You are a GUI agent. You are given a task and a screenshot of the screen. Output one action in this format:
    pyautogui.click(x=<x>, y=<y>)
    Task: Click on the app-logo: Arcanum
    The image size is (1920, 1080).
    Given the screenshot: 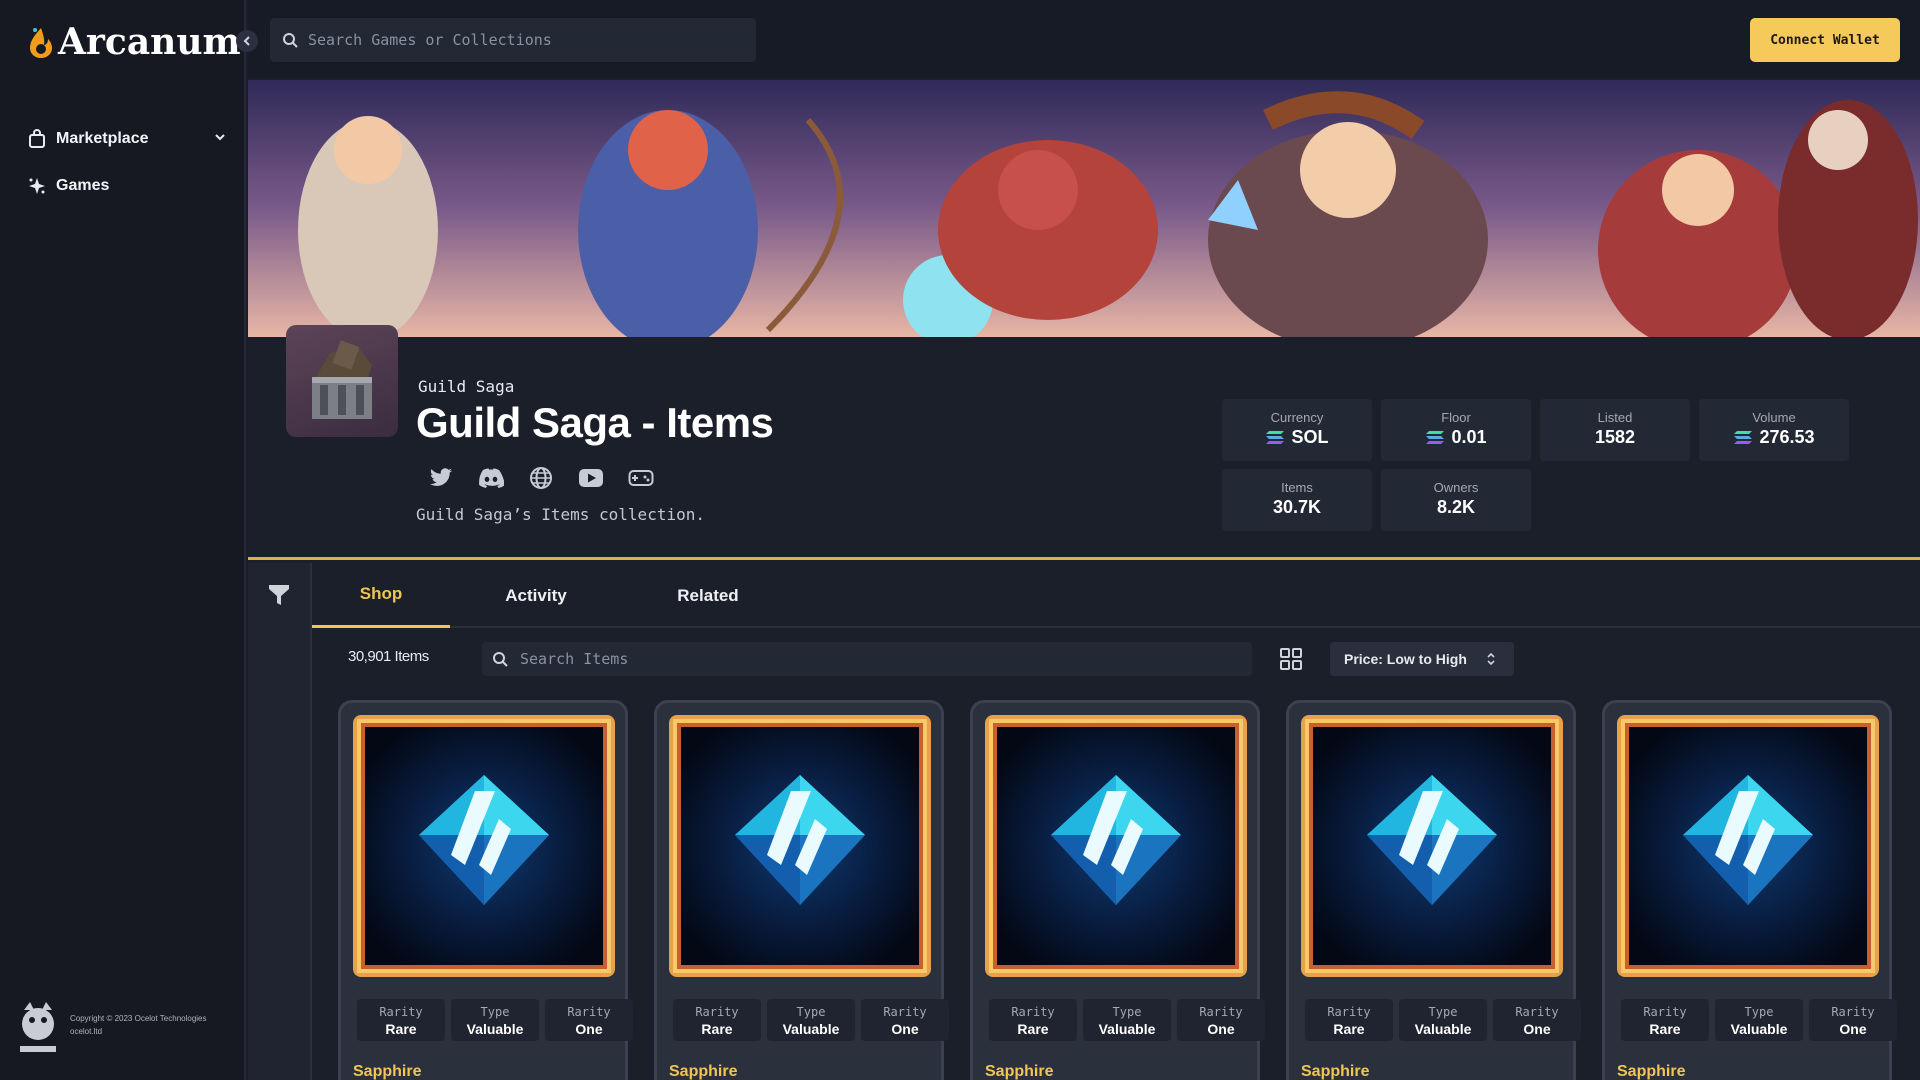 What is the action you would take?
    pyautogui.click(x=133, y=42)
    